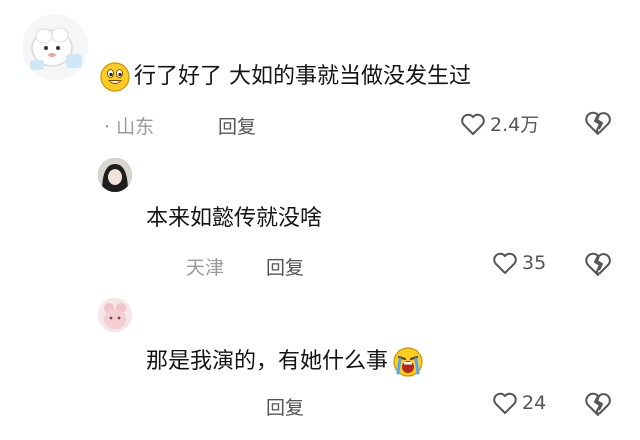  Describe the element at coordinates (519, 263) in the screenshot. I see `comment-2-like-button: 35` at that location.